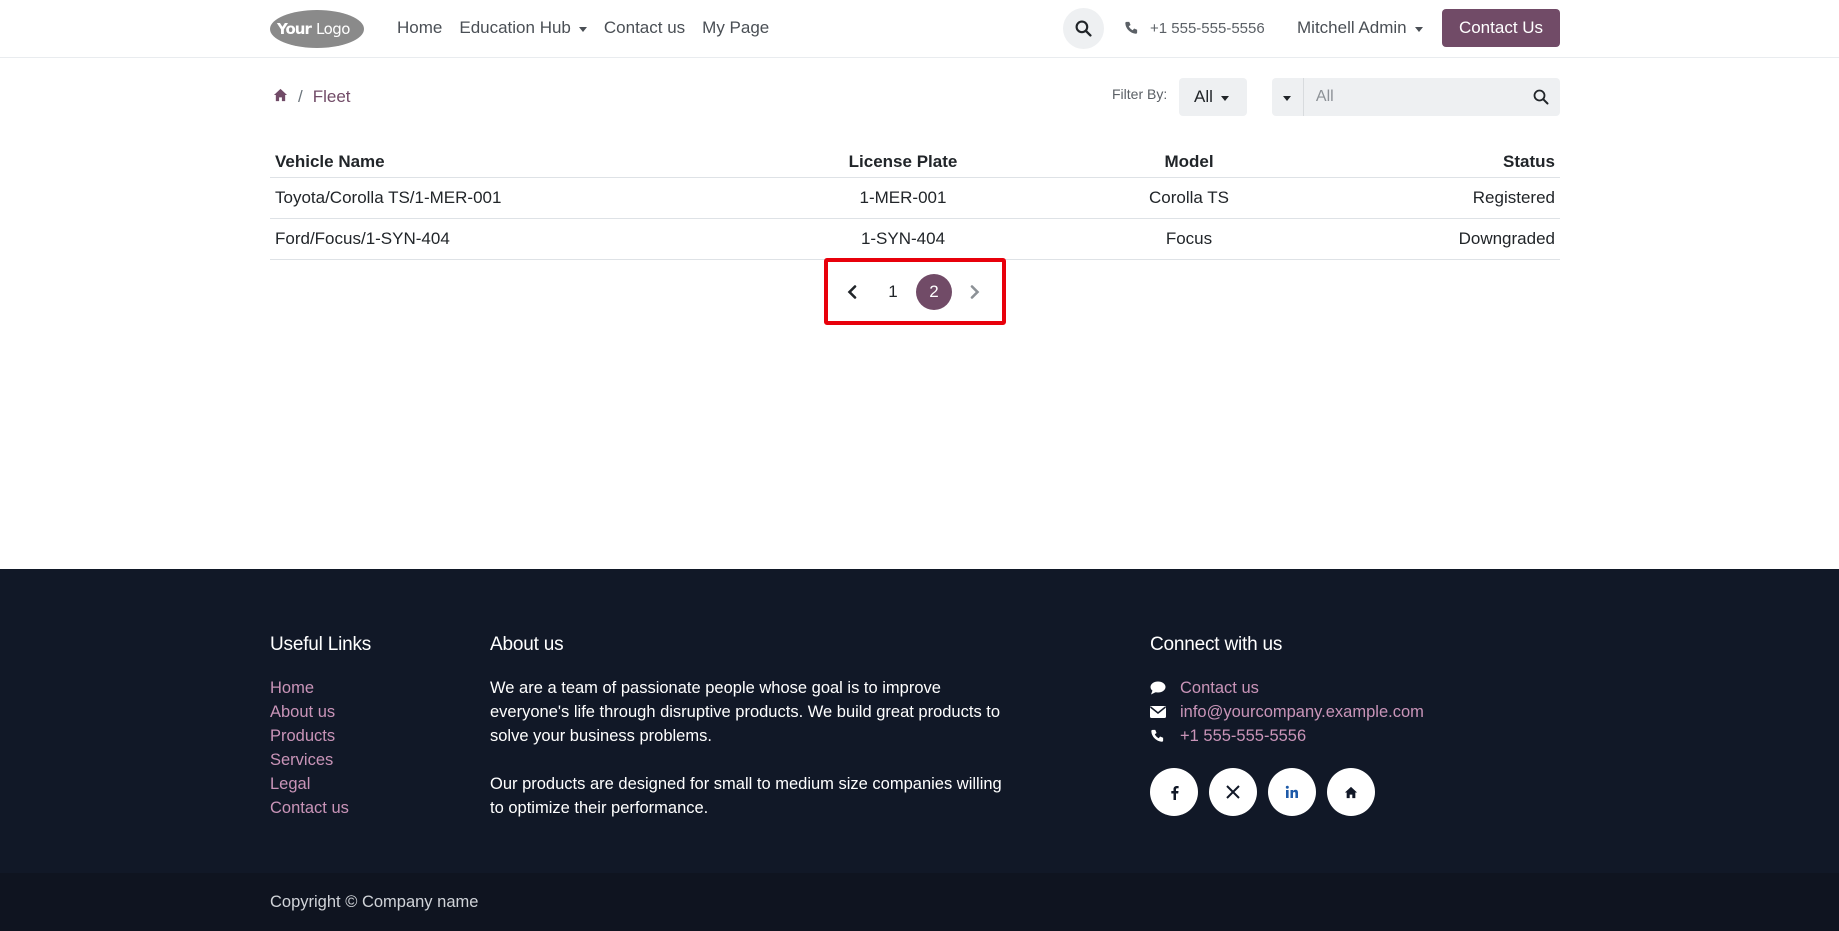 The width and height of the screenshot is (1839, 931). What do you see at coordinates (903, 161) in the screenshot?
I see `header-license-plate: License Plate` at bounding box center [903, 161].